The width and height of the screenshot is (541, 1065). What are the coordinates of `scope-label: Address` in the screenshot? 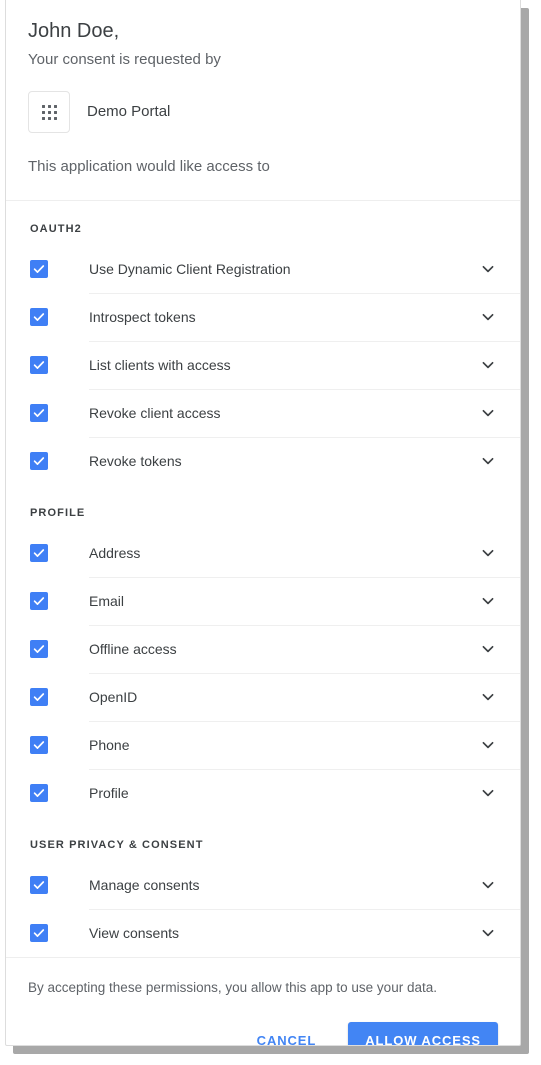 It's located at (115, 553).